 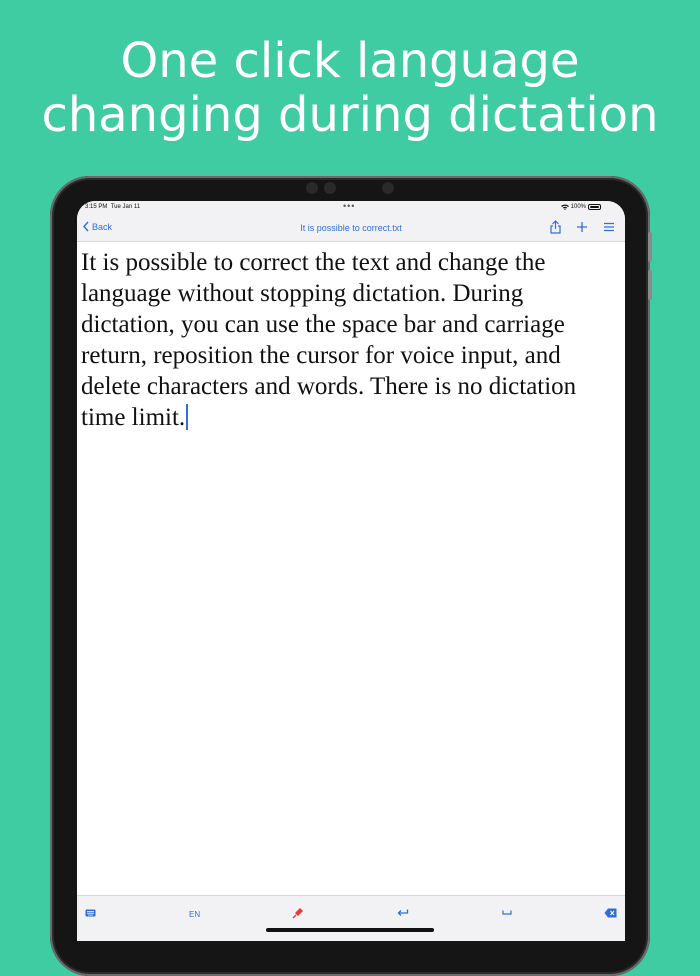 What do you see at coordinates (90, 913) in the screenshot?
I see `keyboard-icon` at bounding box center [90, 913].